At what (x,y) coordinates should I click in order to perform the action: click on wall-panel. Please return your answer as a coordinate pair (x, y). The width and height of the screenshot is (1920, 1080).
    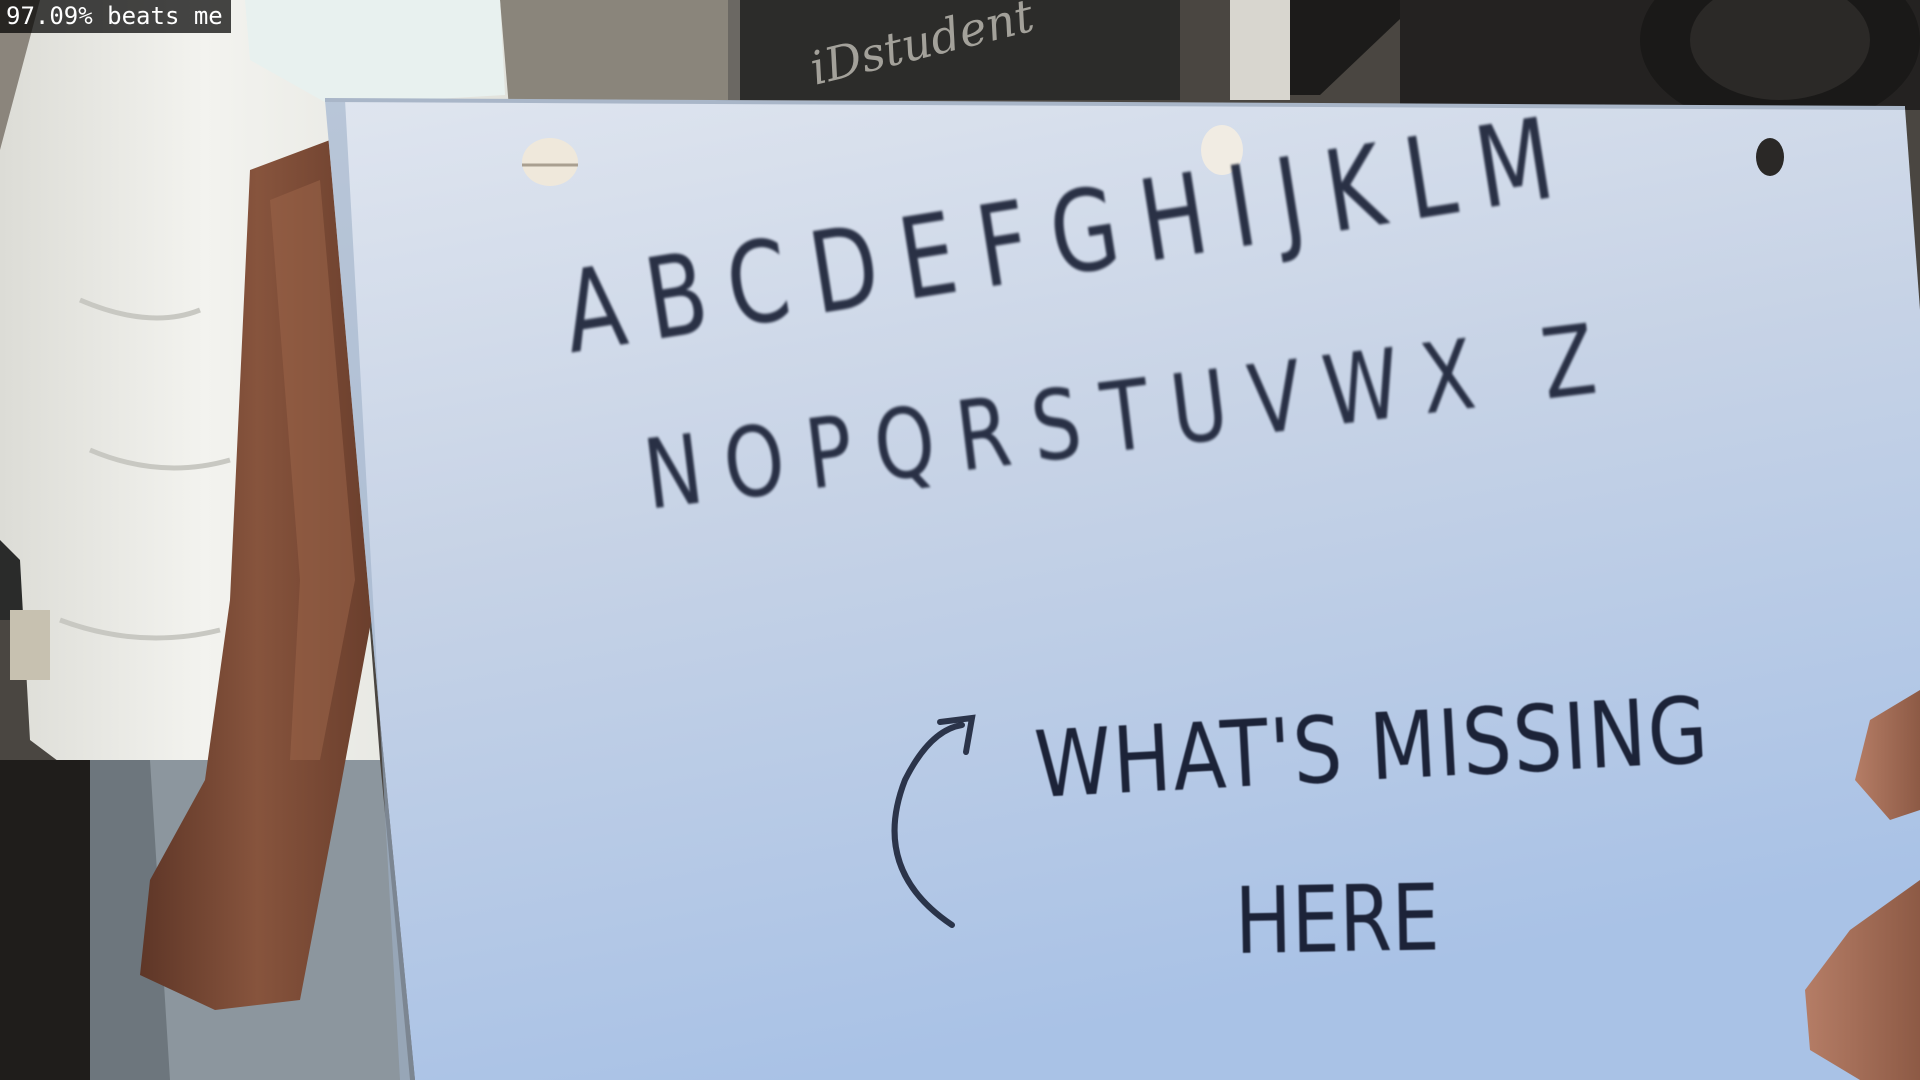
    Looking at the image, I should click on (615, 50).